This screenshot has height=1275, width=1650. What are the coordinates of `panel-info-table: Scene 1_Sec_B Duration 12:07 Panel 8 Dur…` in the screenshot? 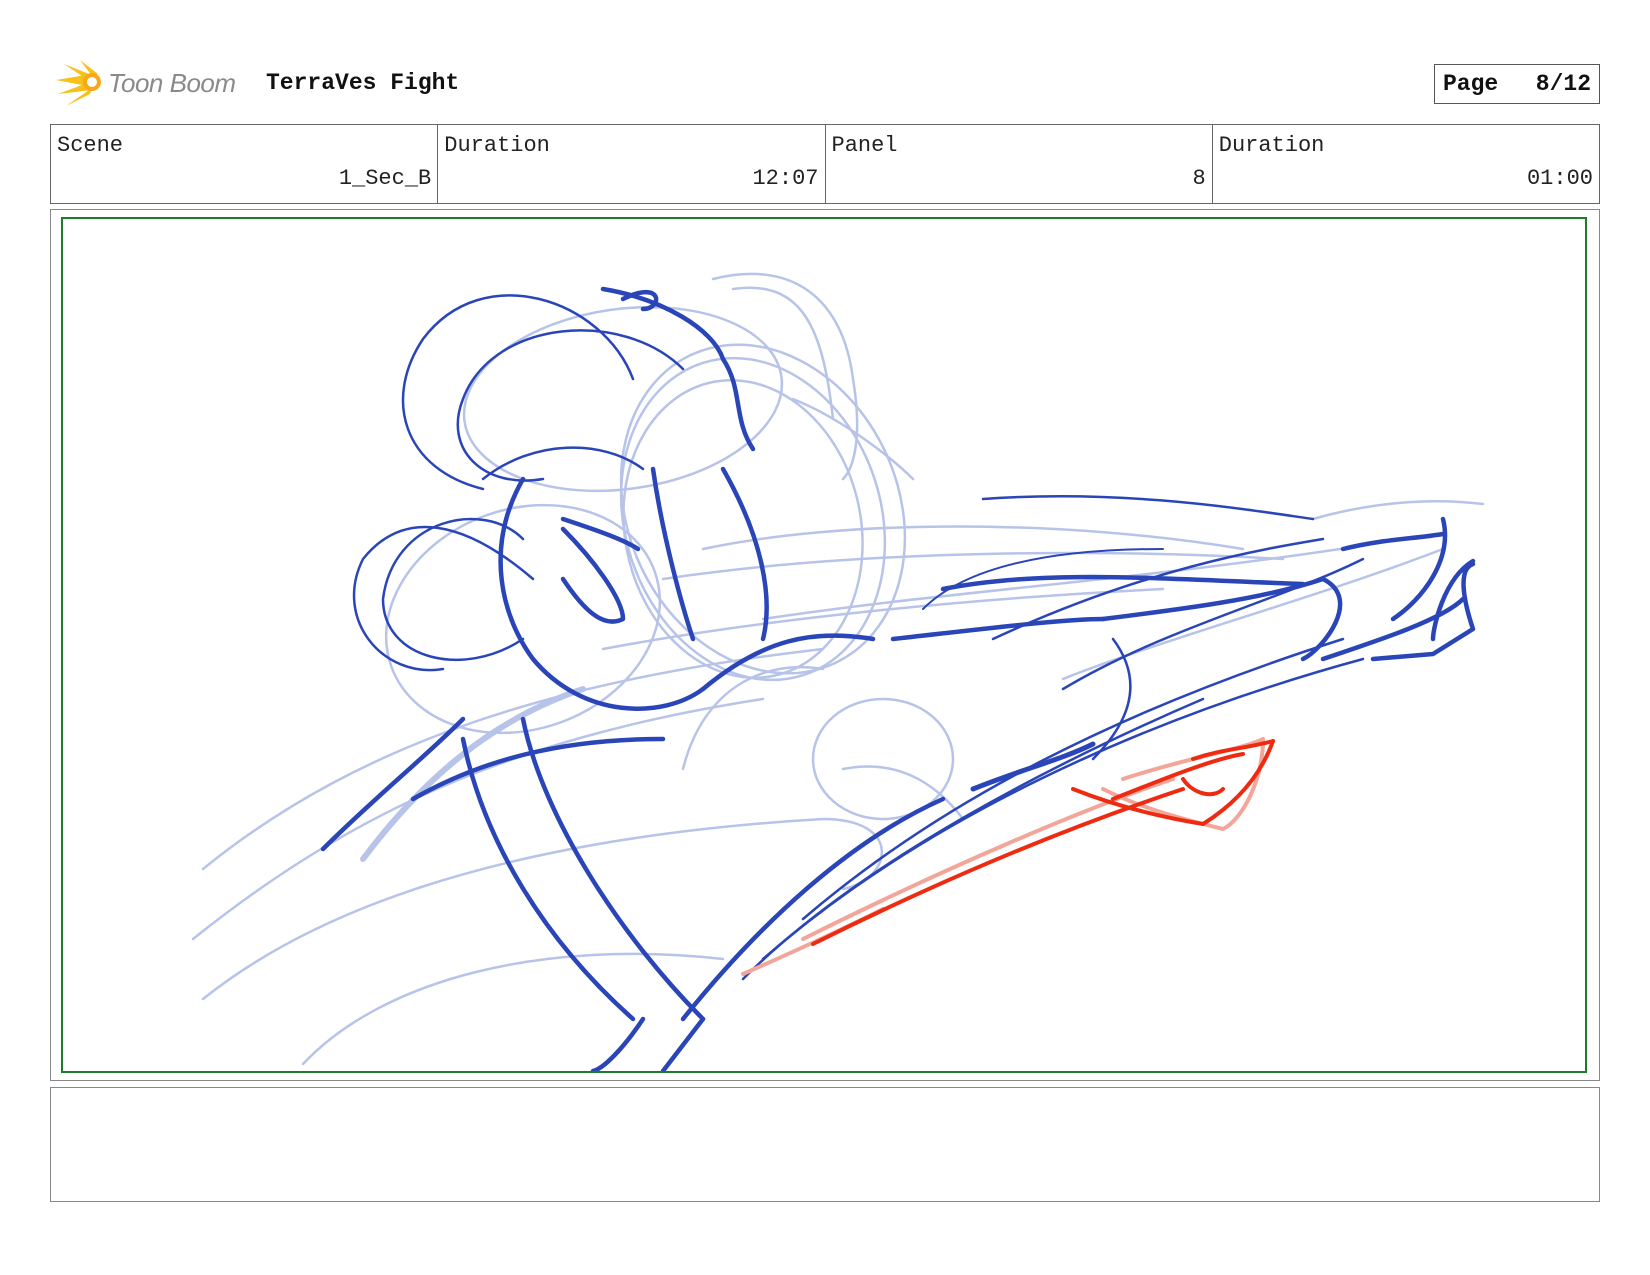 It's located at (825, 164).